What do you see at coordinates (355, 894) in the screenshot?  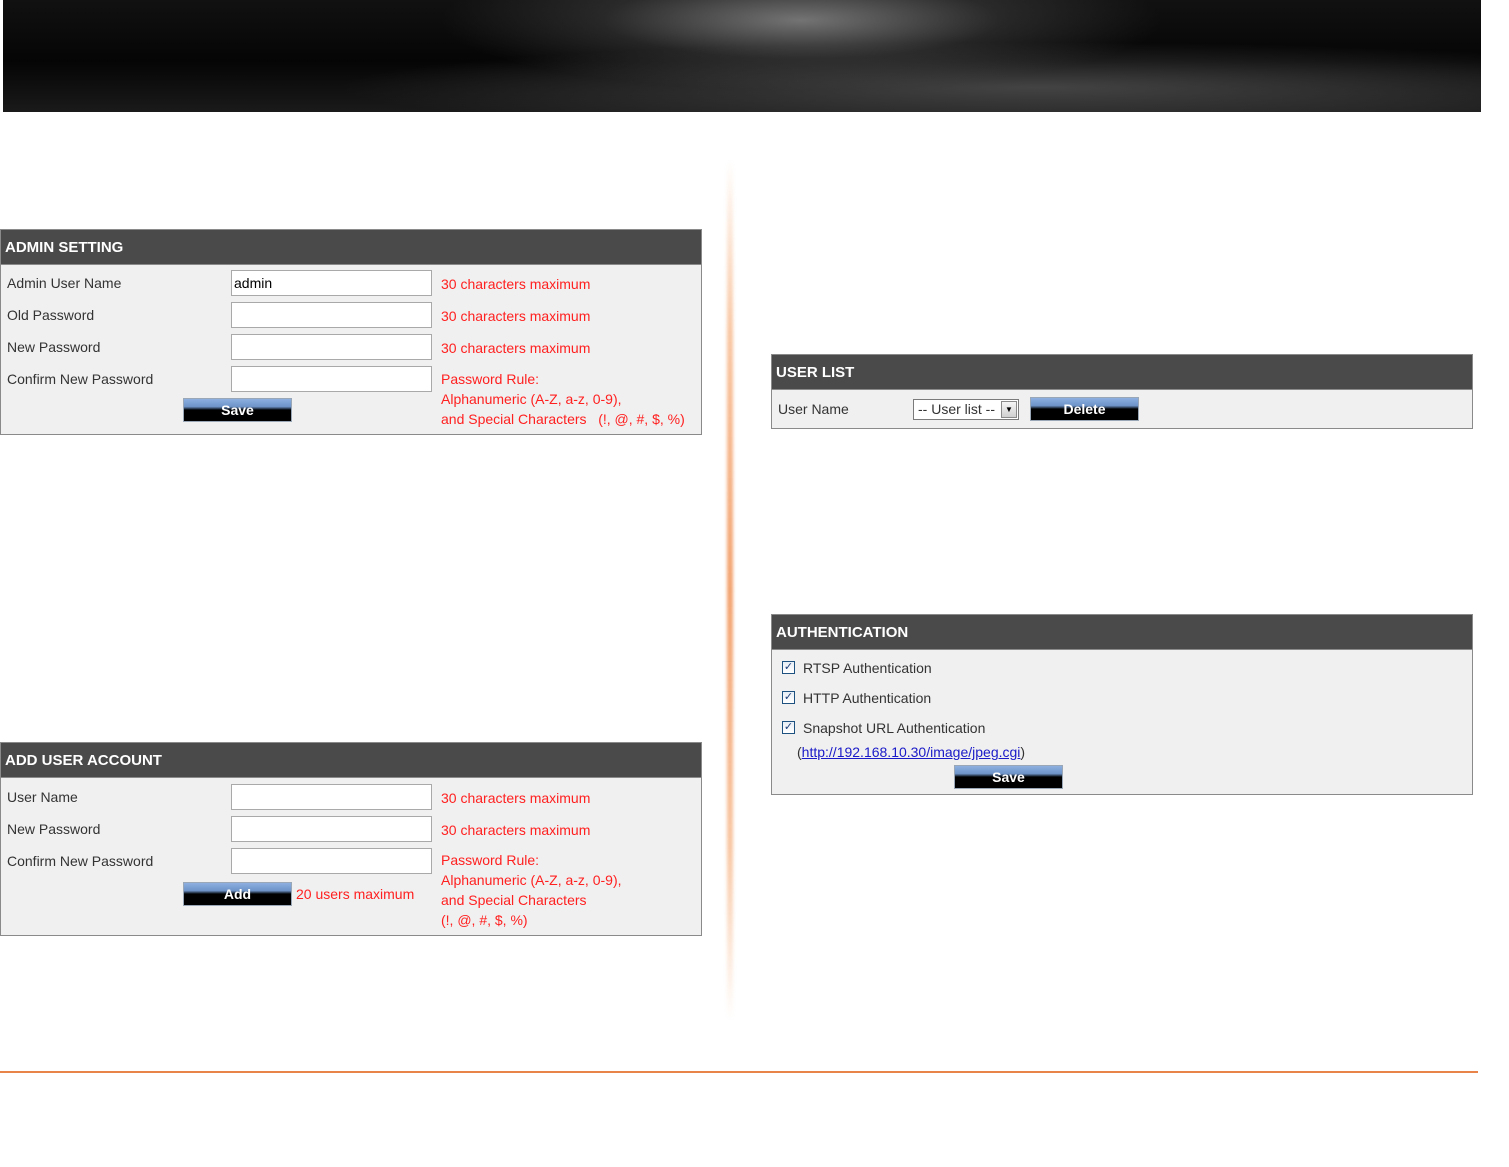 I see `max-users-hint: 20 users maximum` at bounding box center [355, 894].